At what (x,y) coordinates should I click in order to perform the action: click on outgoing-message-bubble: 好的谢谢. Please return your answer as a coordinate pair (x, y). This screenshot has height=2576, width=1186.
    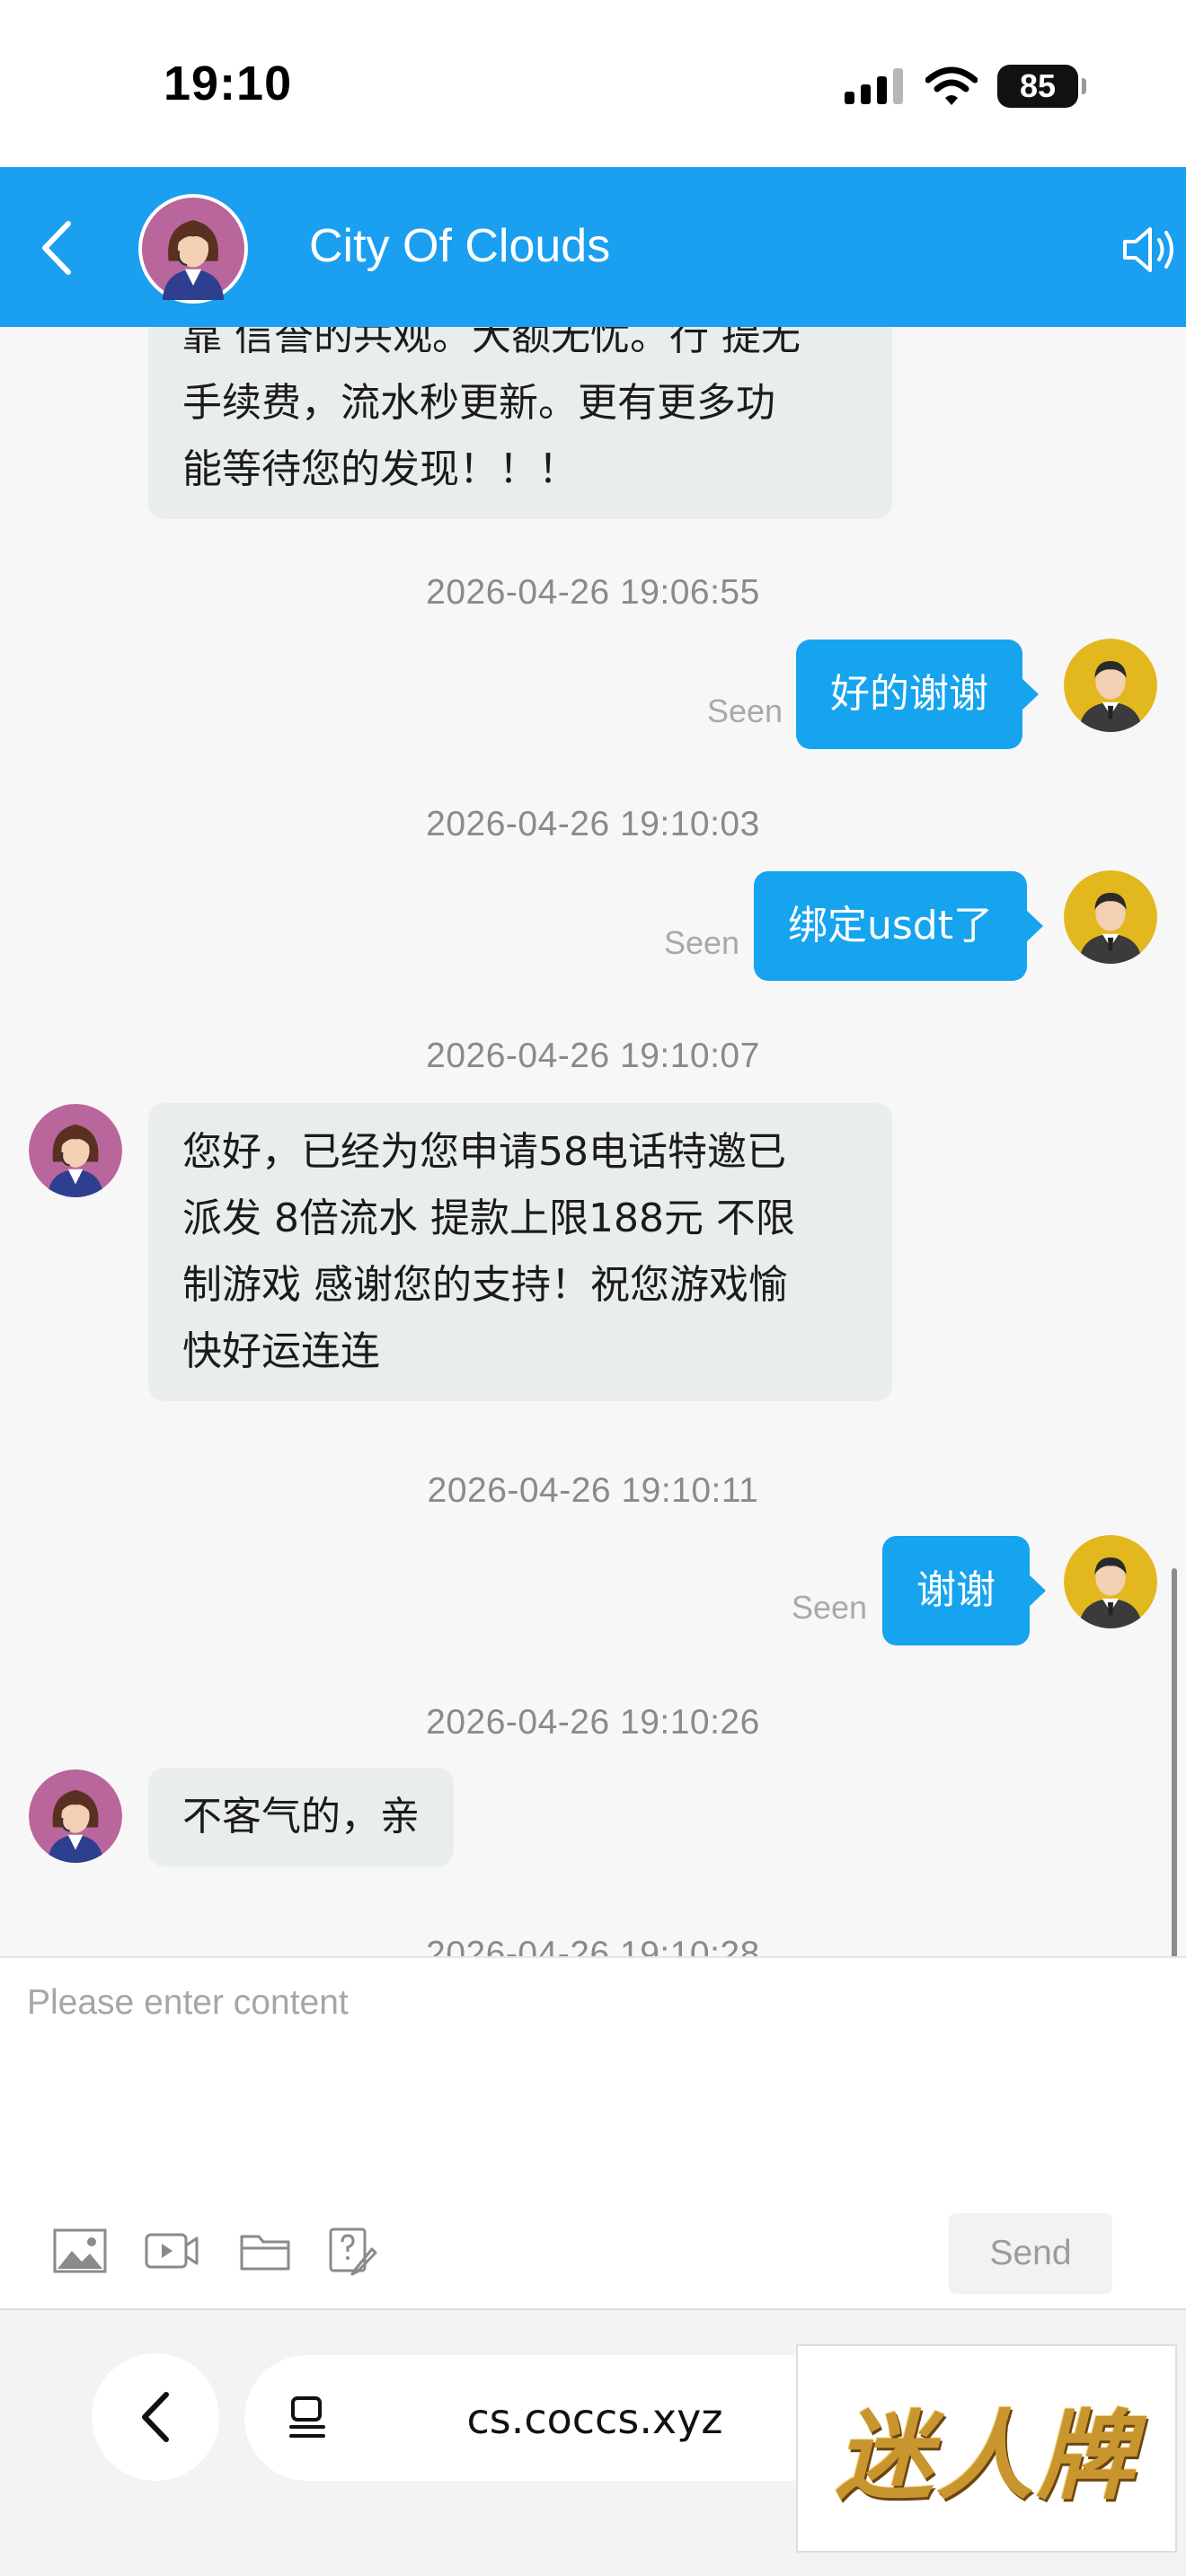
    Looking at the image, I should click on (917, 694).